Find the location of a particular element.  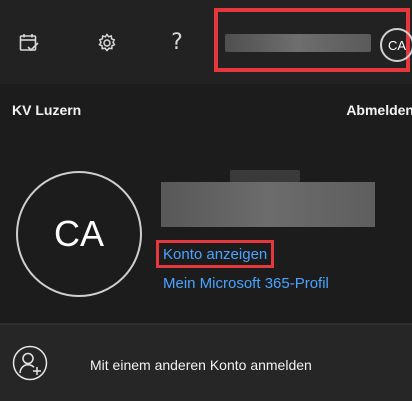

redacted-name is located at coordinates (265, 176).